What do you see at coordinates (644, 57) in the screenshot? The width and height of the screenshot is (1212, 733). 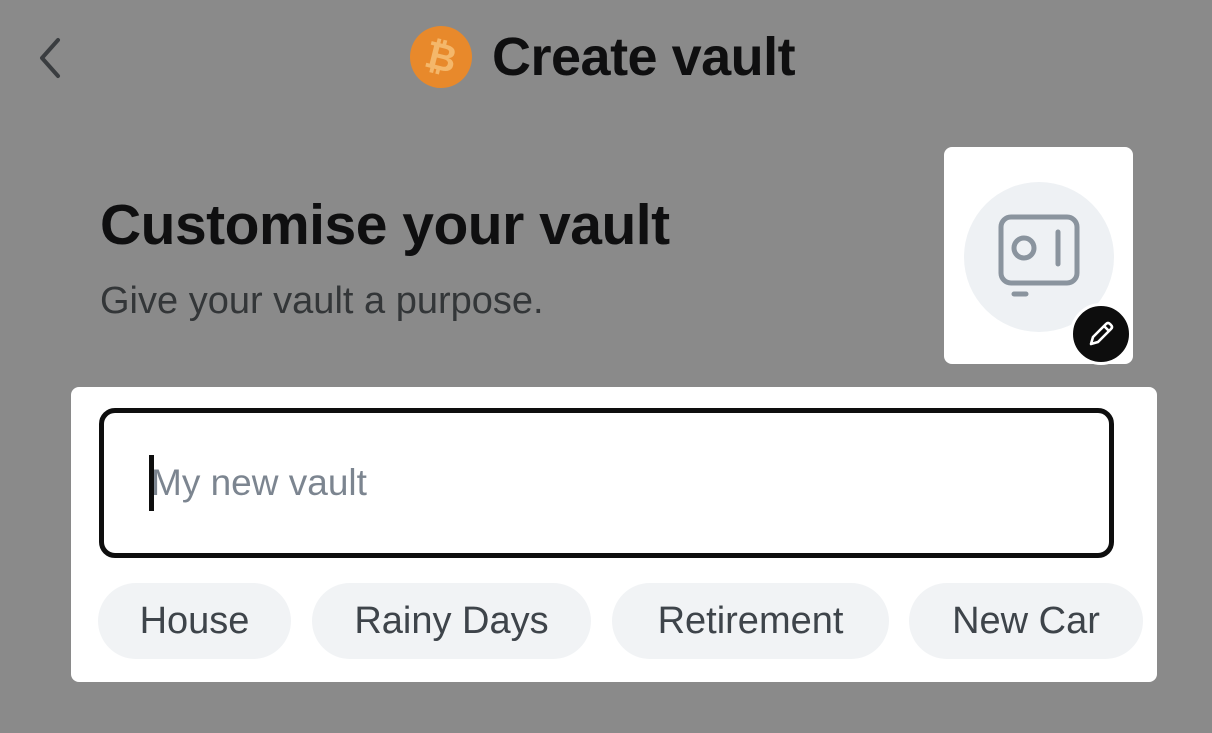 I see `page-title: Create vault` at bounding box center [644, 57].